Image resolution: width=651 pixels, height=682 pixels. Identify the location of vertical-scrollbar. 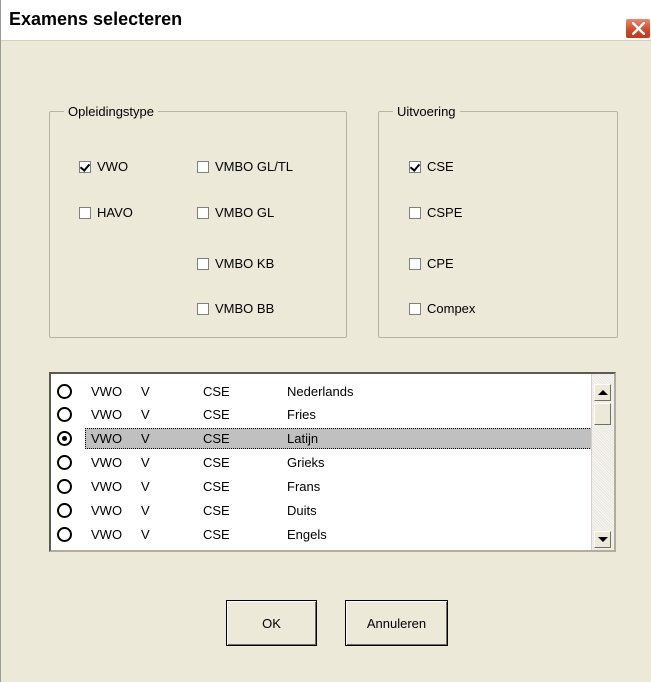
(602, 462).